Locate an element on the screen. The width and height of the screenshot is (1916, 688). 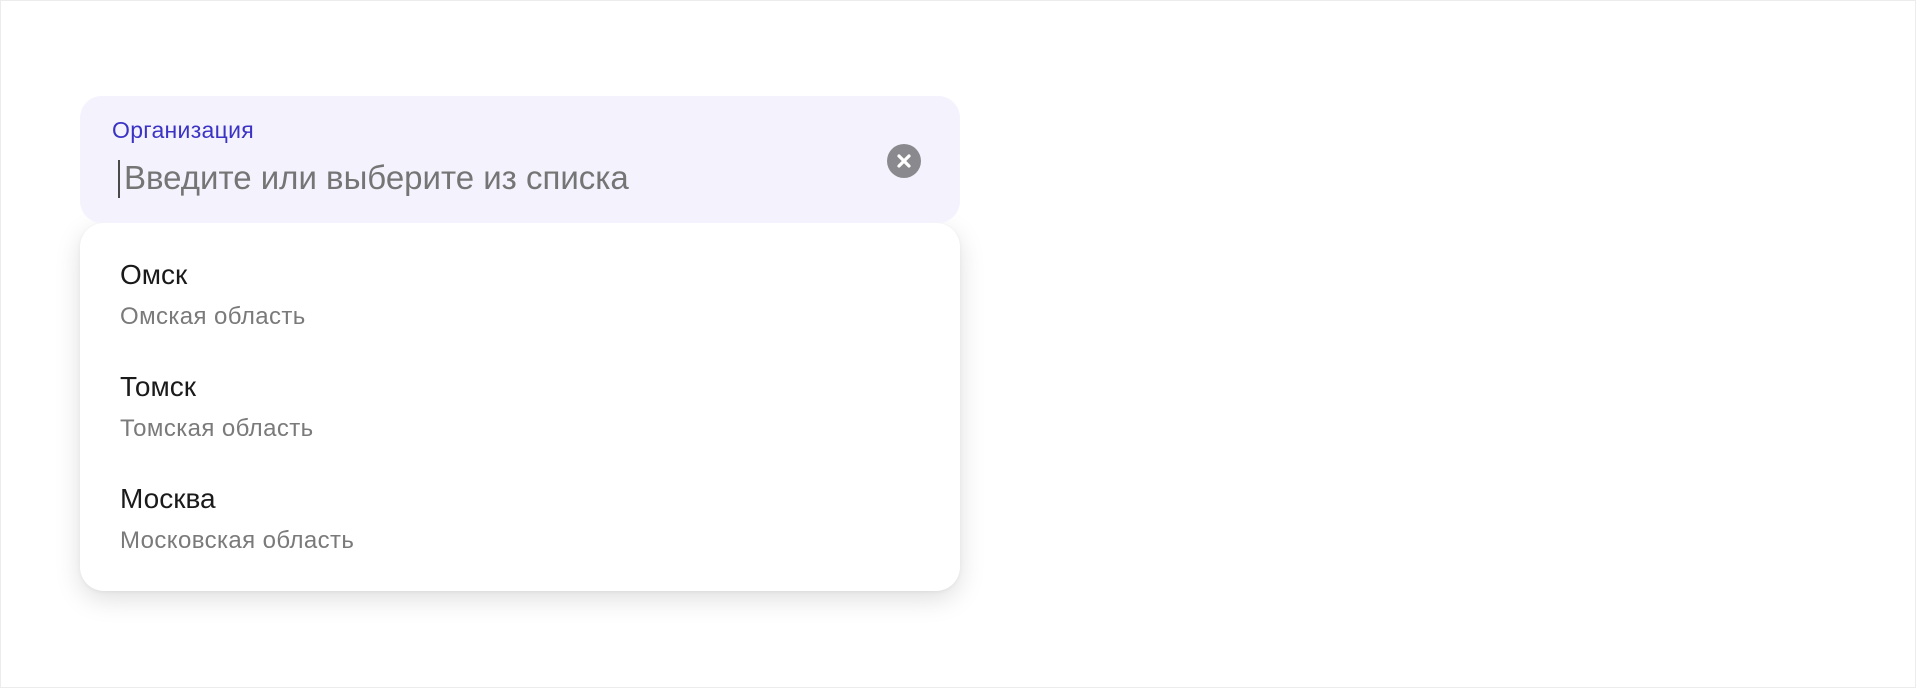
organization-field: Организация is located at coordinates (520, 159).